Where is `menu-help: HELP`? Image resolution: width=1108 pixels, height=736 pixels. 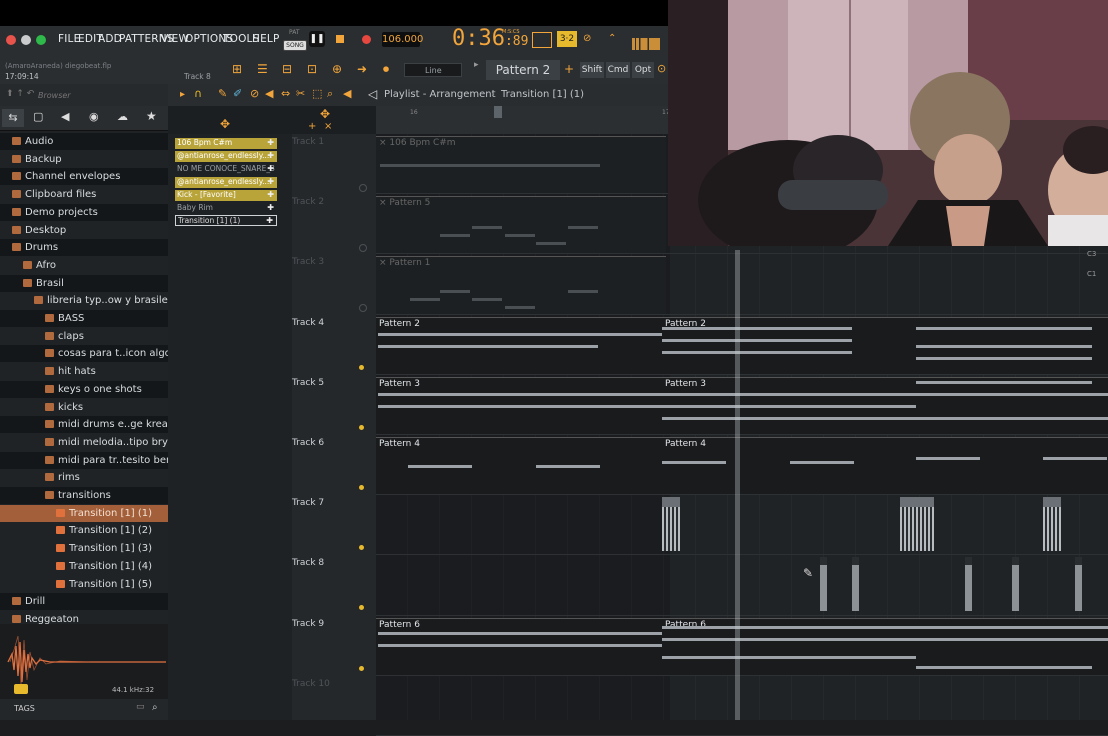
menu-help: HELP is located at coordinates (266, 39).